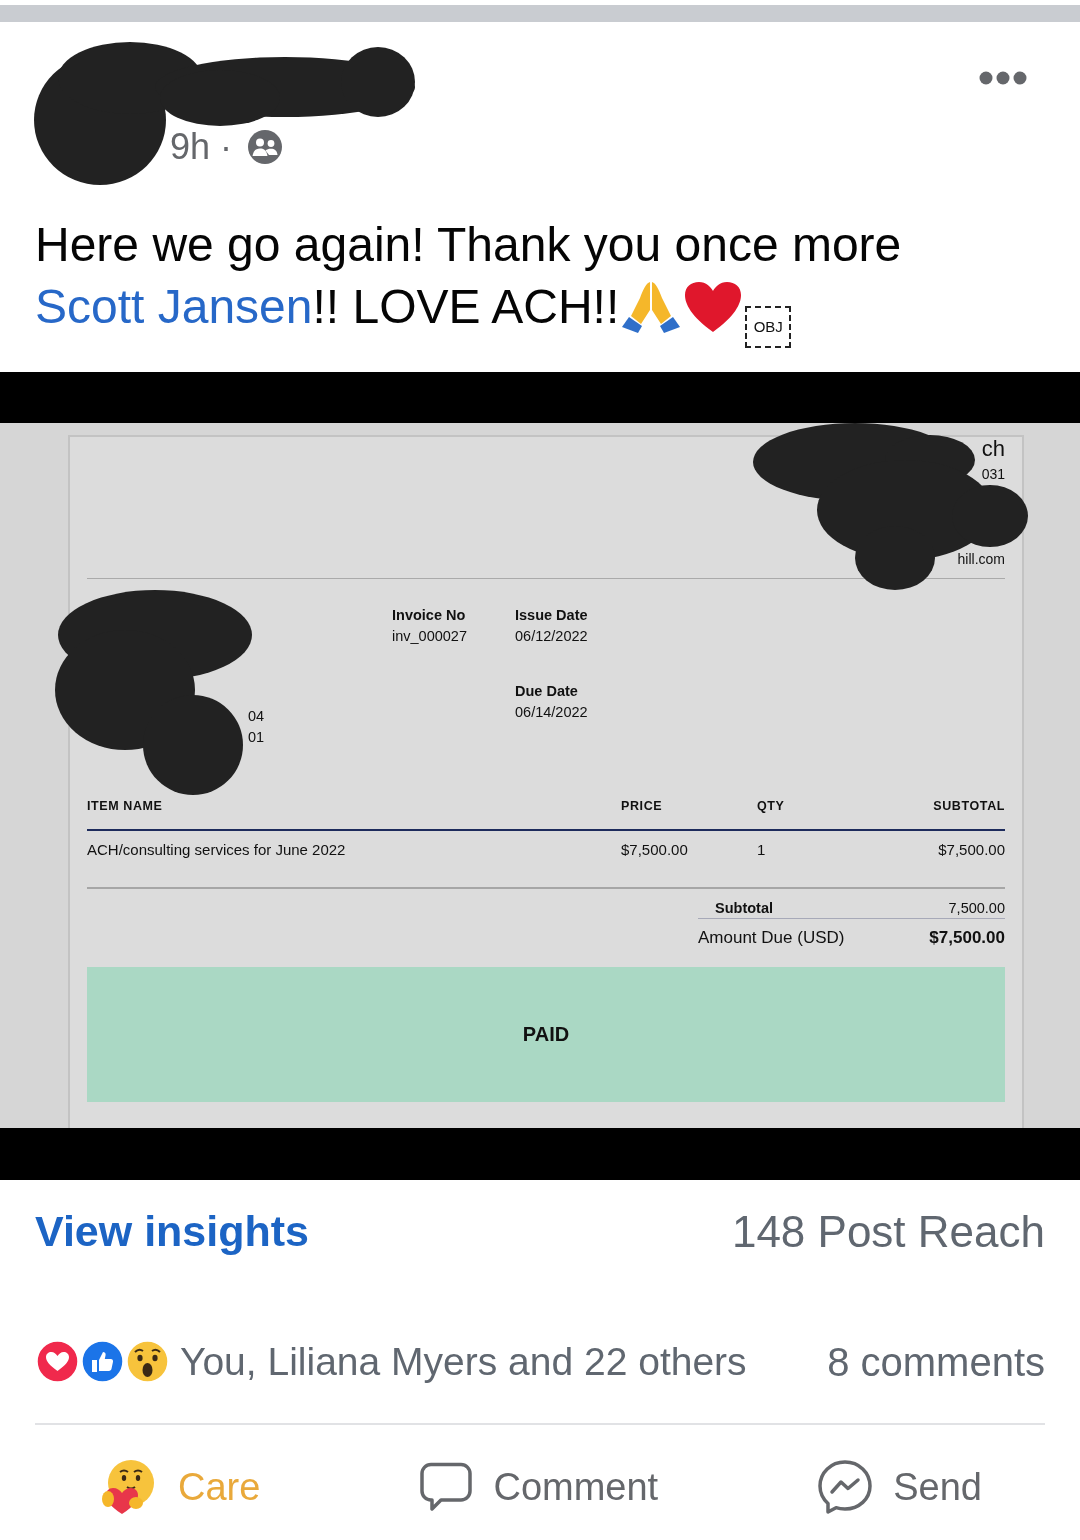  Describe the element at coordinates (446, 1486) in the screenshot. I see `speech-bubble-icon` at that location.